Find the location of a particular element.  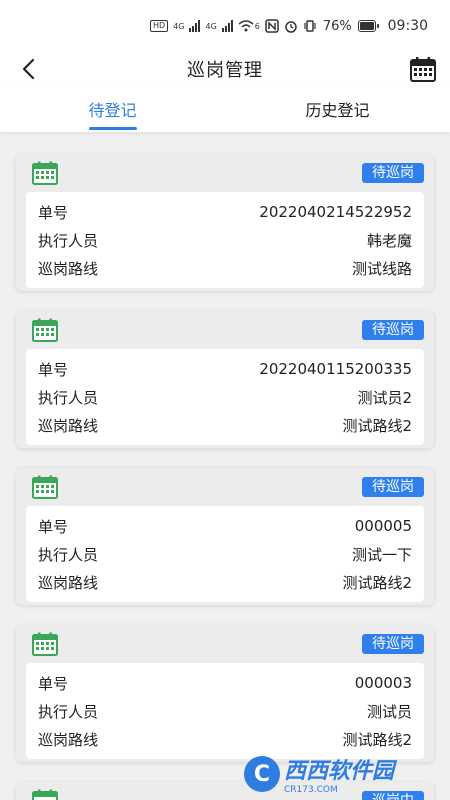

tab-pending: 待登记 is located at coordinates (112, 109).